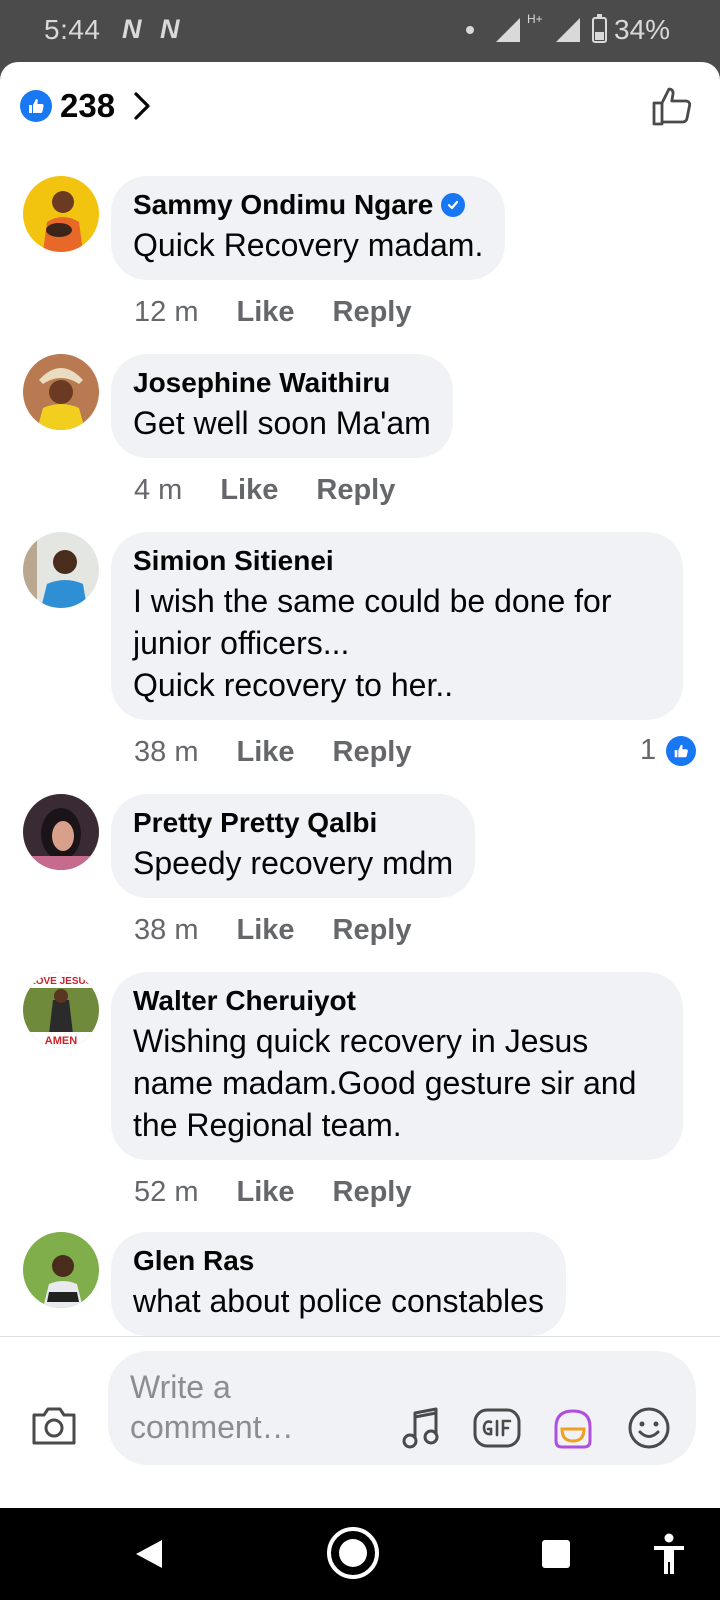 The width and height of the screenshot is (720, 1600). I want to click on comment-reaction-count: 1, so click(668, 750).